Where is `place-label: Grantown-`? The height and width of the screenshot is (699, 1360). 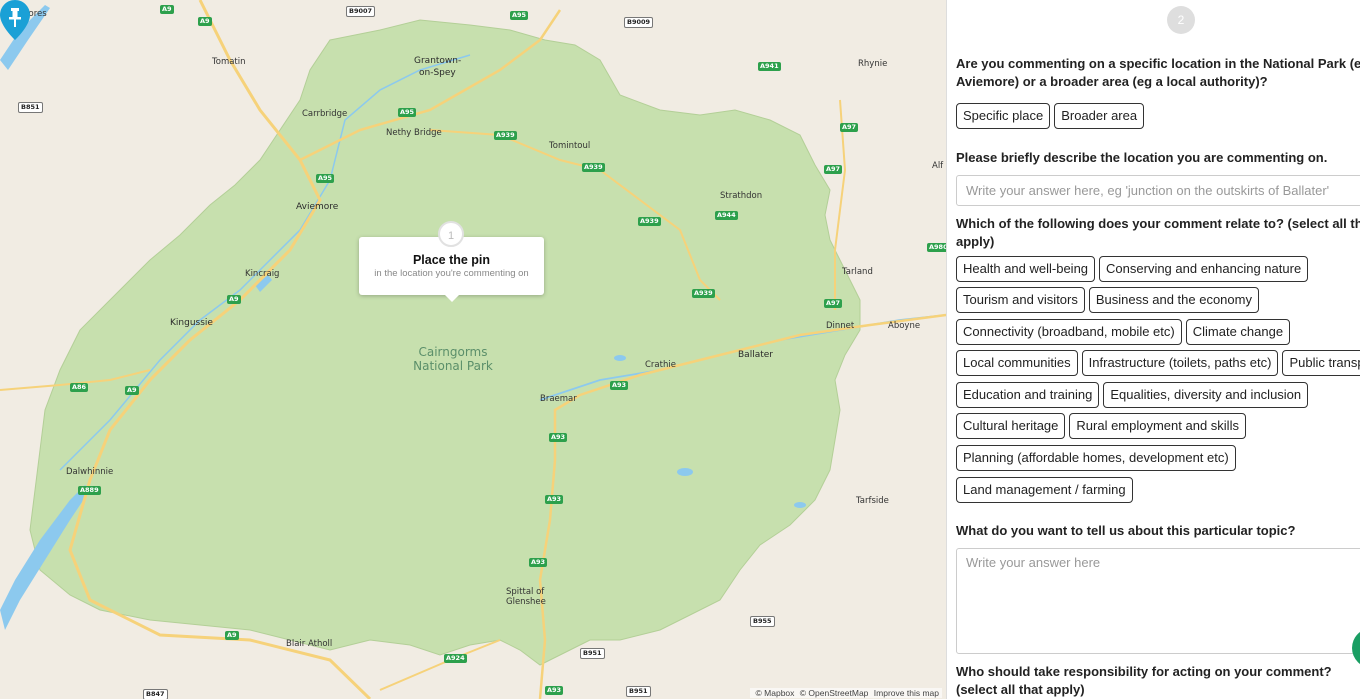
place-label: Grantown- is located at coordinates (438, 61).